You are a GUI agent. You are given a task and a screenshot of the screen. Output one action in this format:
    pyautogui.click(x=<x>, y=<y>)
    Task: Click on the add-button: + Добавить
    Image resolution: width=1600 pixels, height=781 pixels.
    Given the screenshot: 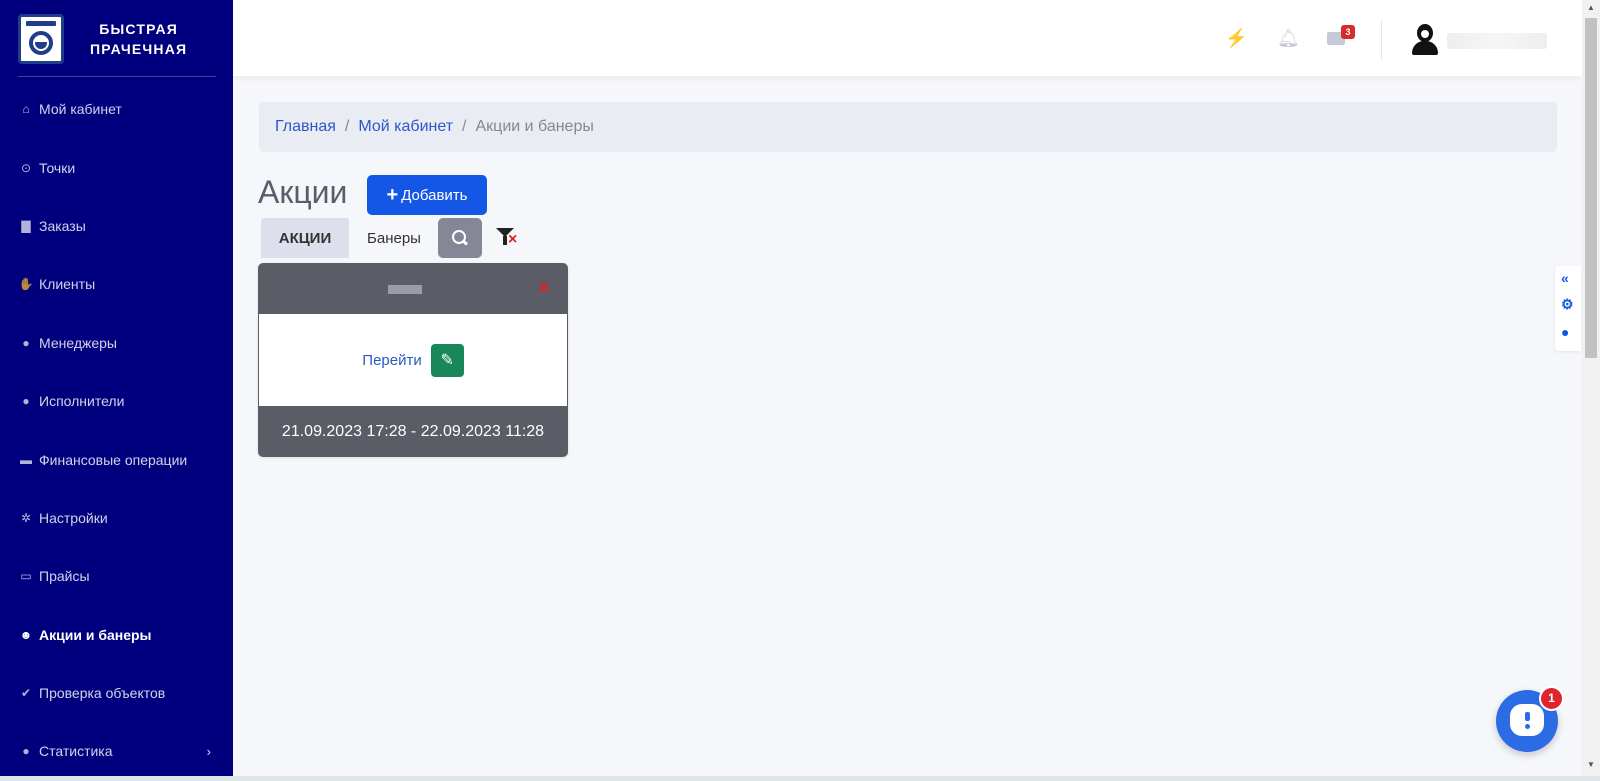 What is the action you would take?
    pyautogui.click(x=427, y=195)
    